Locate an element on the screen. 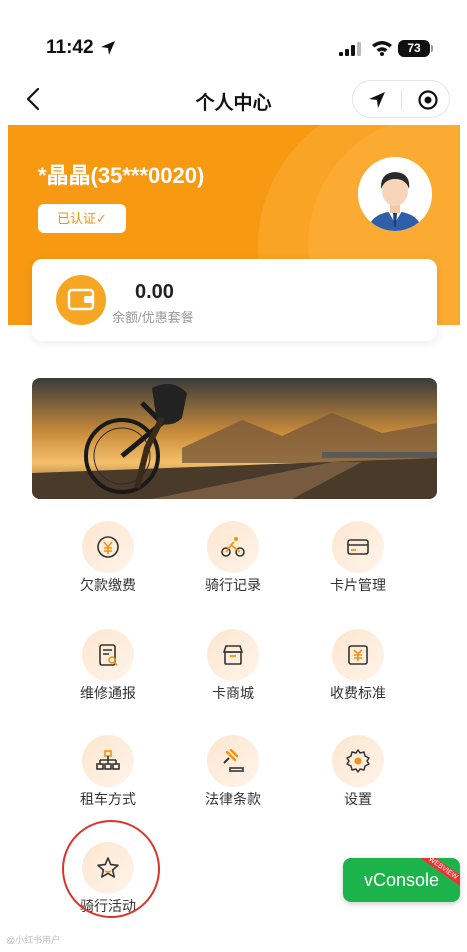 Image resolution: width=467 pixels, height=952 pixels. menu-item-settings: 设置 is located at coordinates (358, 775).